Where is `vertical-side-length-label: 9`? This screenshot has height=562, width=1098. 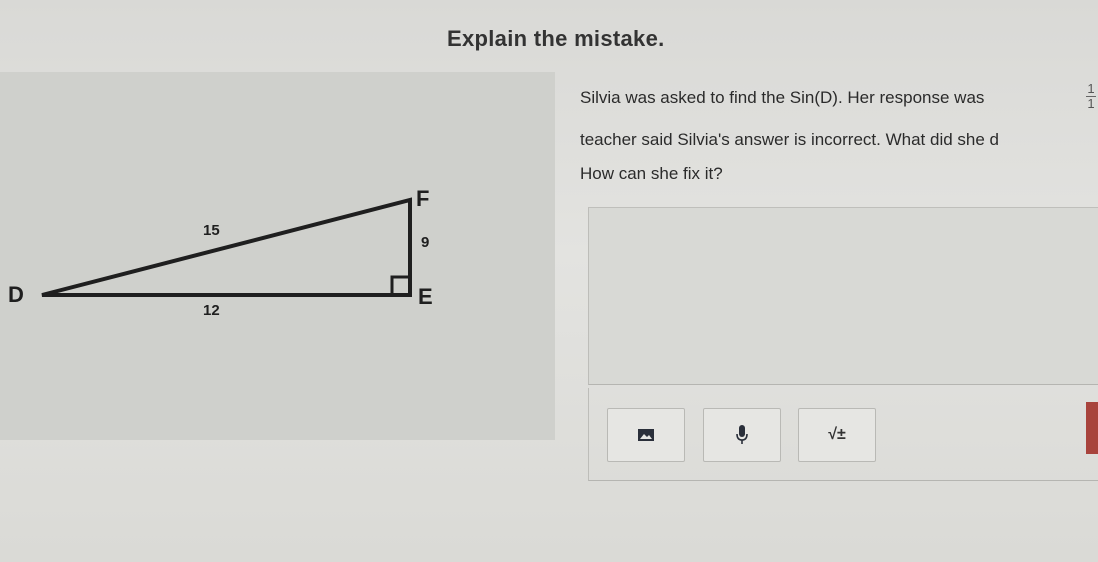 vertical-side-length-label: 9 is located at coordinates (425, 242).